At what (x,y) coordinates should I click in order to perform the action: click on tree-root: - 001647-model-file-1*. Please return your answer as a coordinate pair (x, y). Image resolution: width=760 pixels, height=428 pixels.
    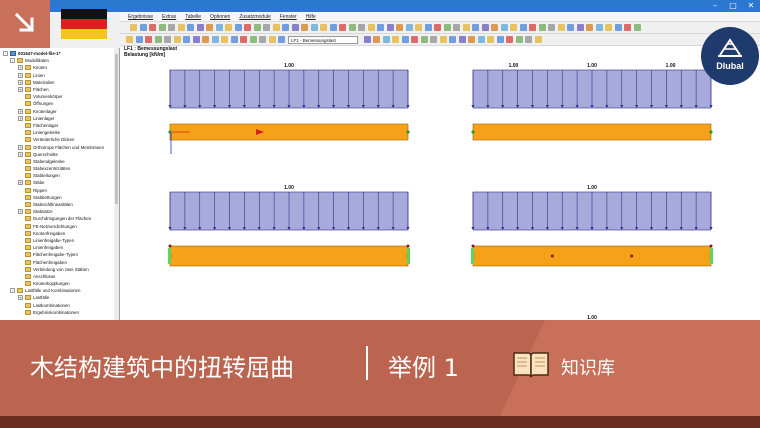
    Looking at the image, I should click on (57, 53).